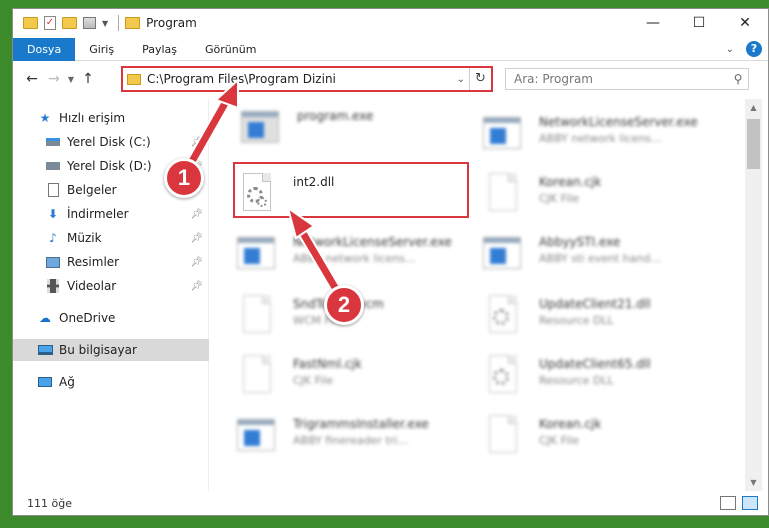 The image size is (769, 528). Describe the element at coordinates (327, 364) in the screenshot. I see `file-name: FastNml.cjk` at that location.